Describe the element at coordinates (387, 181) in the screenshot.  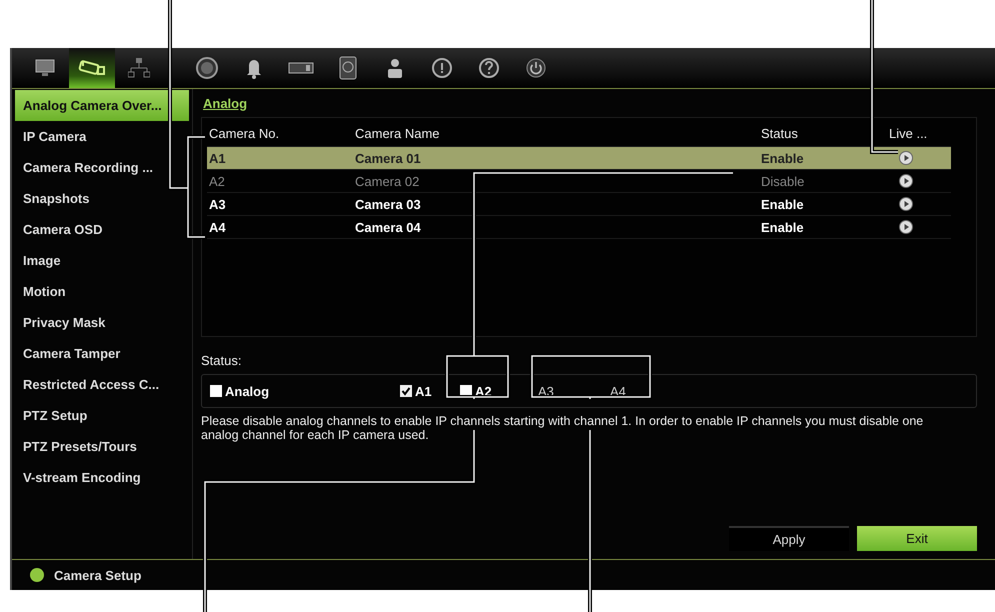
I see `table-cell-text: Camera 02` at that location.